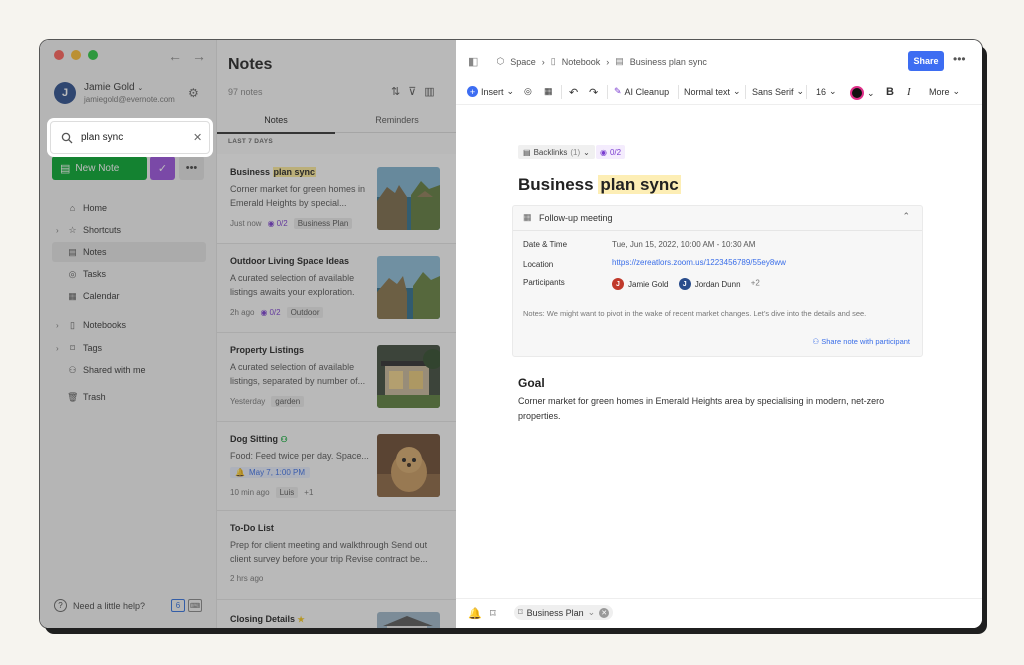 Image resolution: width=1024 pixels, height=665 pixels. What do you see at coordinates (251, 172) in the screenshot?
I see `note-title-text: Business` at bounding box center [251, 172].